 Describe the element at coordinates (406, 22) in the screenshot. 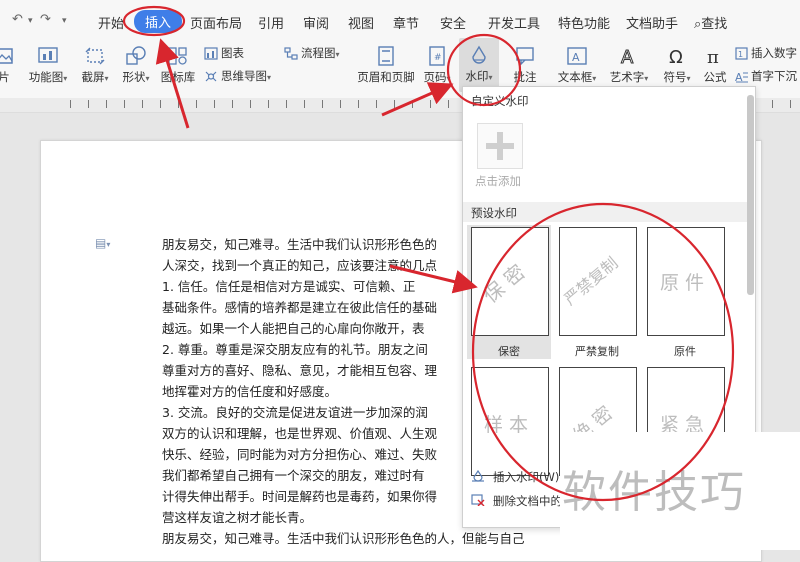

I see `tab-chapter: 章节` at that location.